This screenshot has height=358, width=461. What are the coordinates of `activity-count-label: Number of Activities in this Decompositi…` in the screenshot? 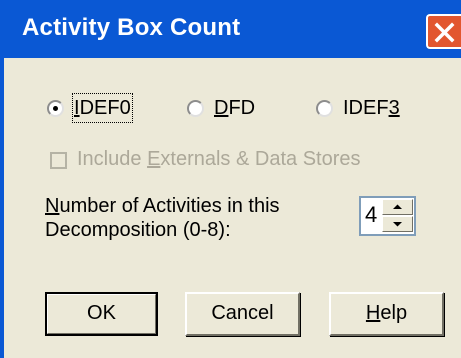 It's located at (162, 218).